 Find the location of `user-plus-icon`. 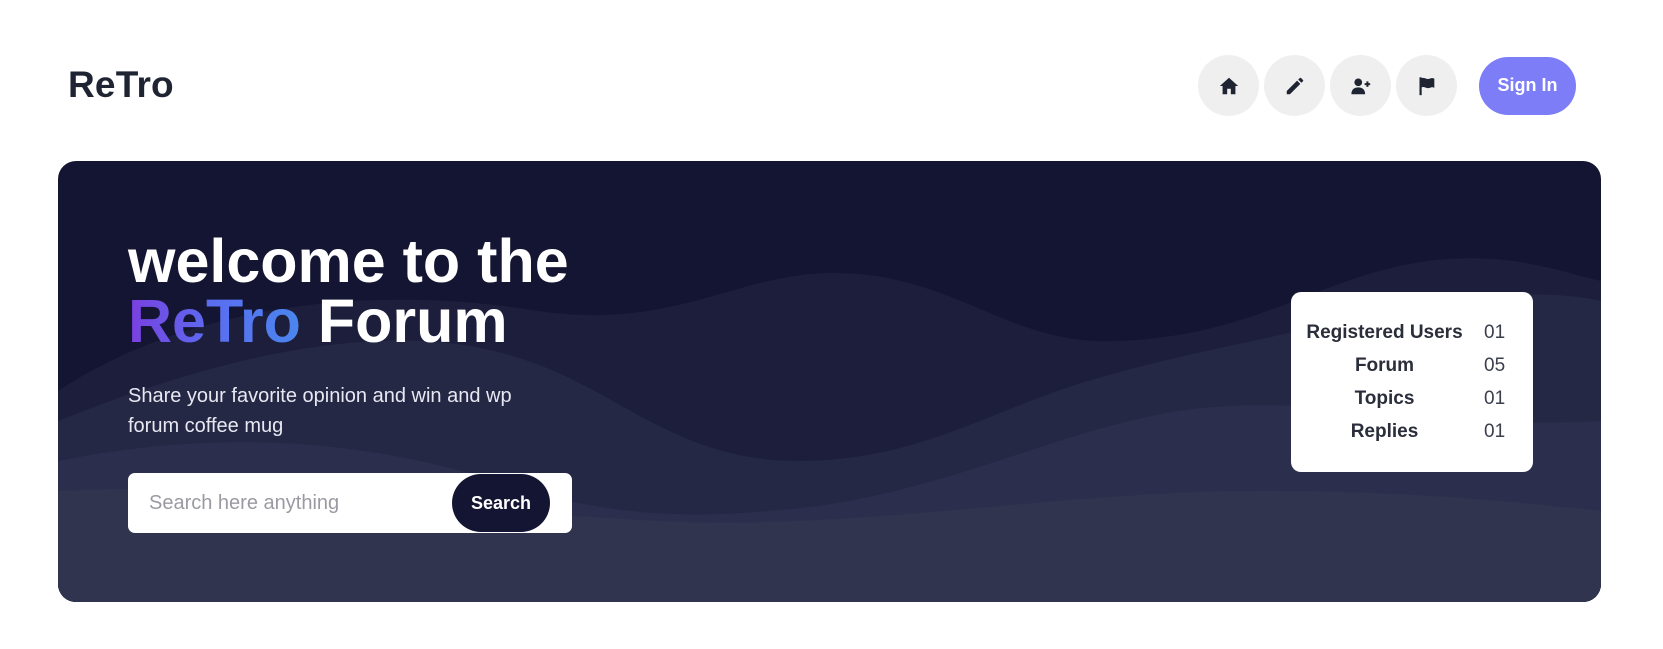

user-plus-icon is located at coordinates (1360, 85).